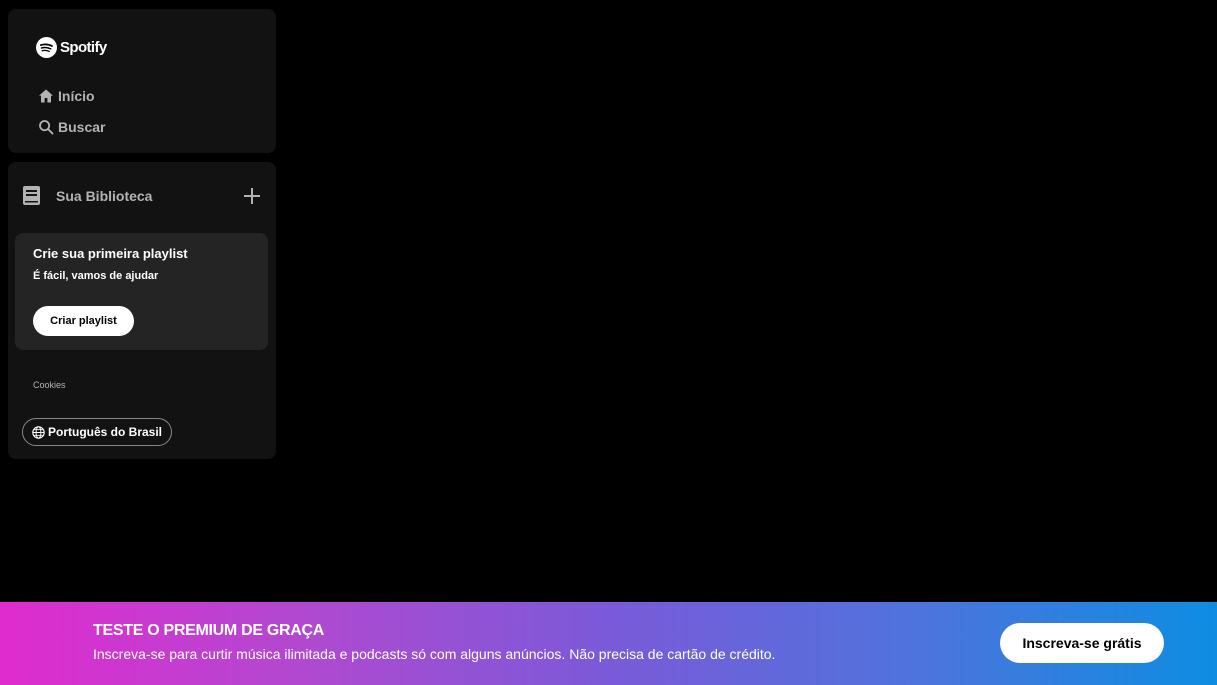 This screenshot has width=1217, height=685. What do you see at coordinates (83, 47) in the screenshot?
I see `brand-name: Spotify` at bounding box center [83, 47].